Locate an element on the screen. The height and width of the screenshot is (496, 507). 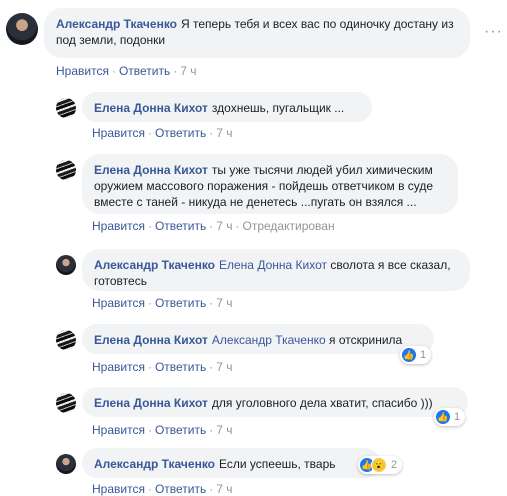
comment-text: для уголовного дела хватит, спасибо ))) is located at coordinates (322, 403).